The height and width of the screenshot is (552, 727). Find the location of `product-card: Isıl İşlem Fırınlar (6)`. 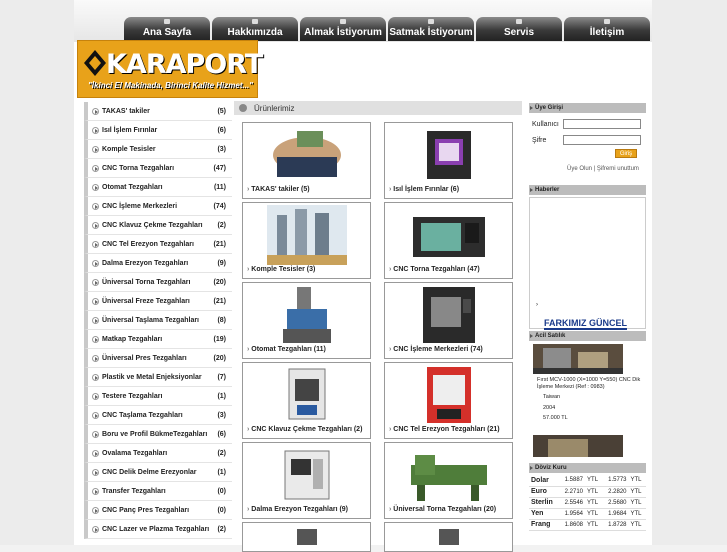

product-card: Isıl İşlem Fırınlar (6) is located at coordinates (448, 160).